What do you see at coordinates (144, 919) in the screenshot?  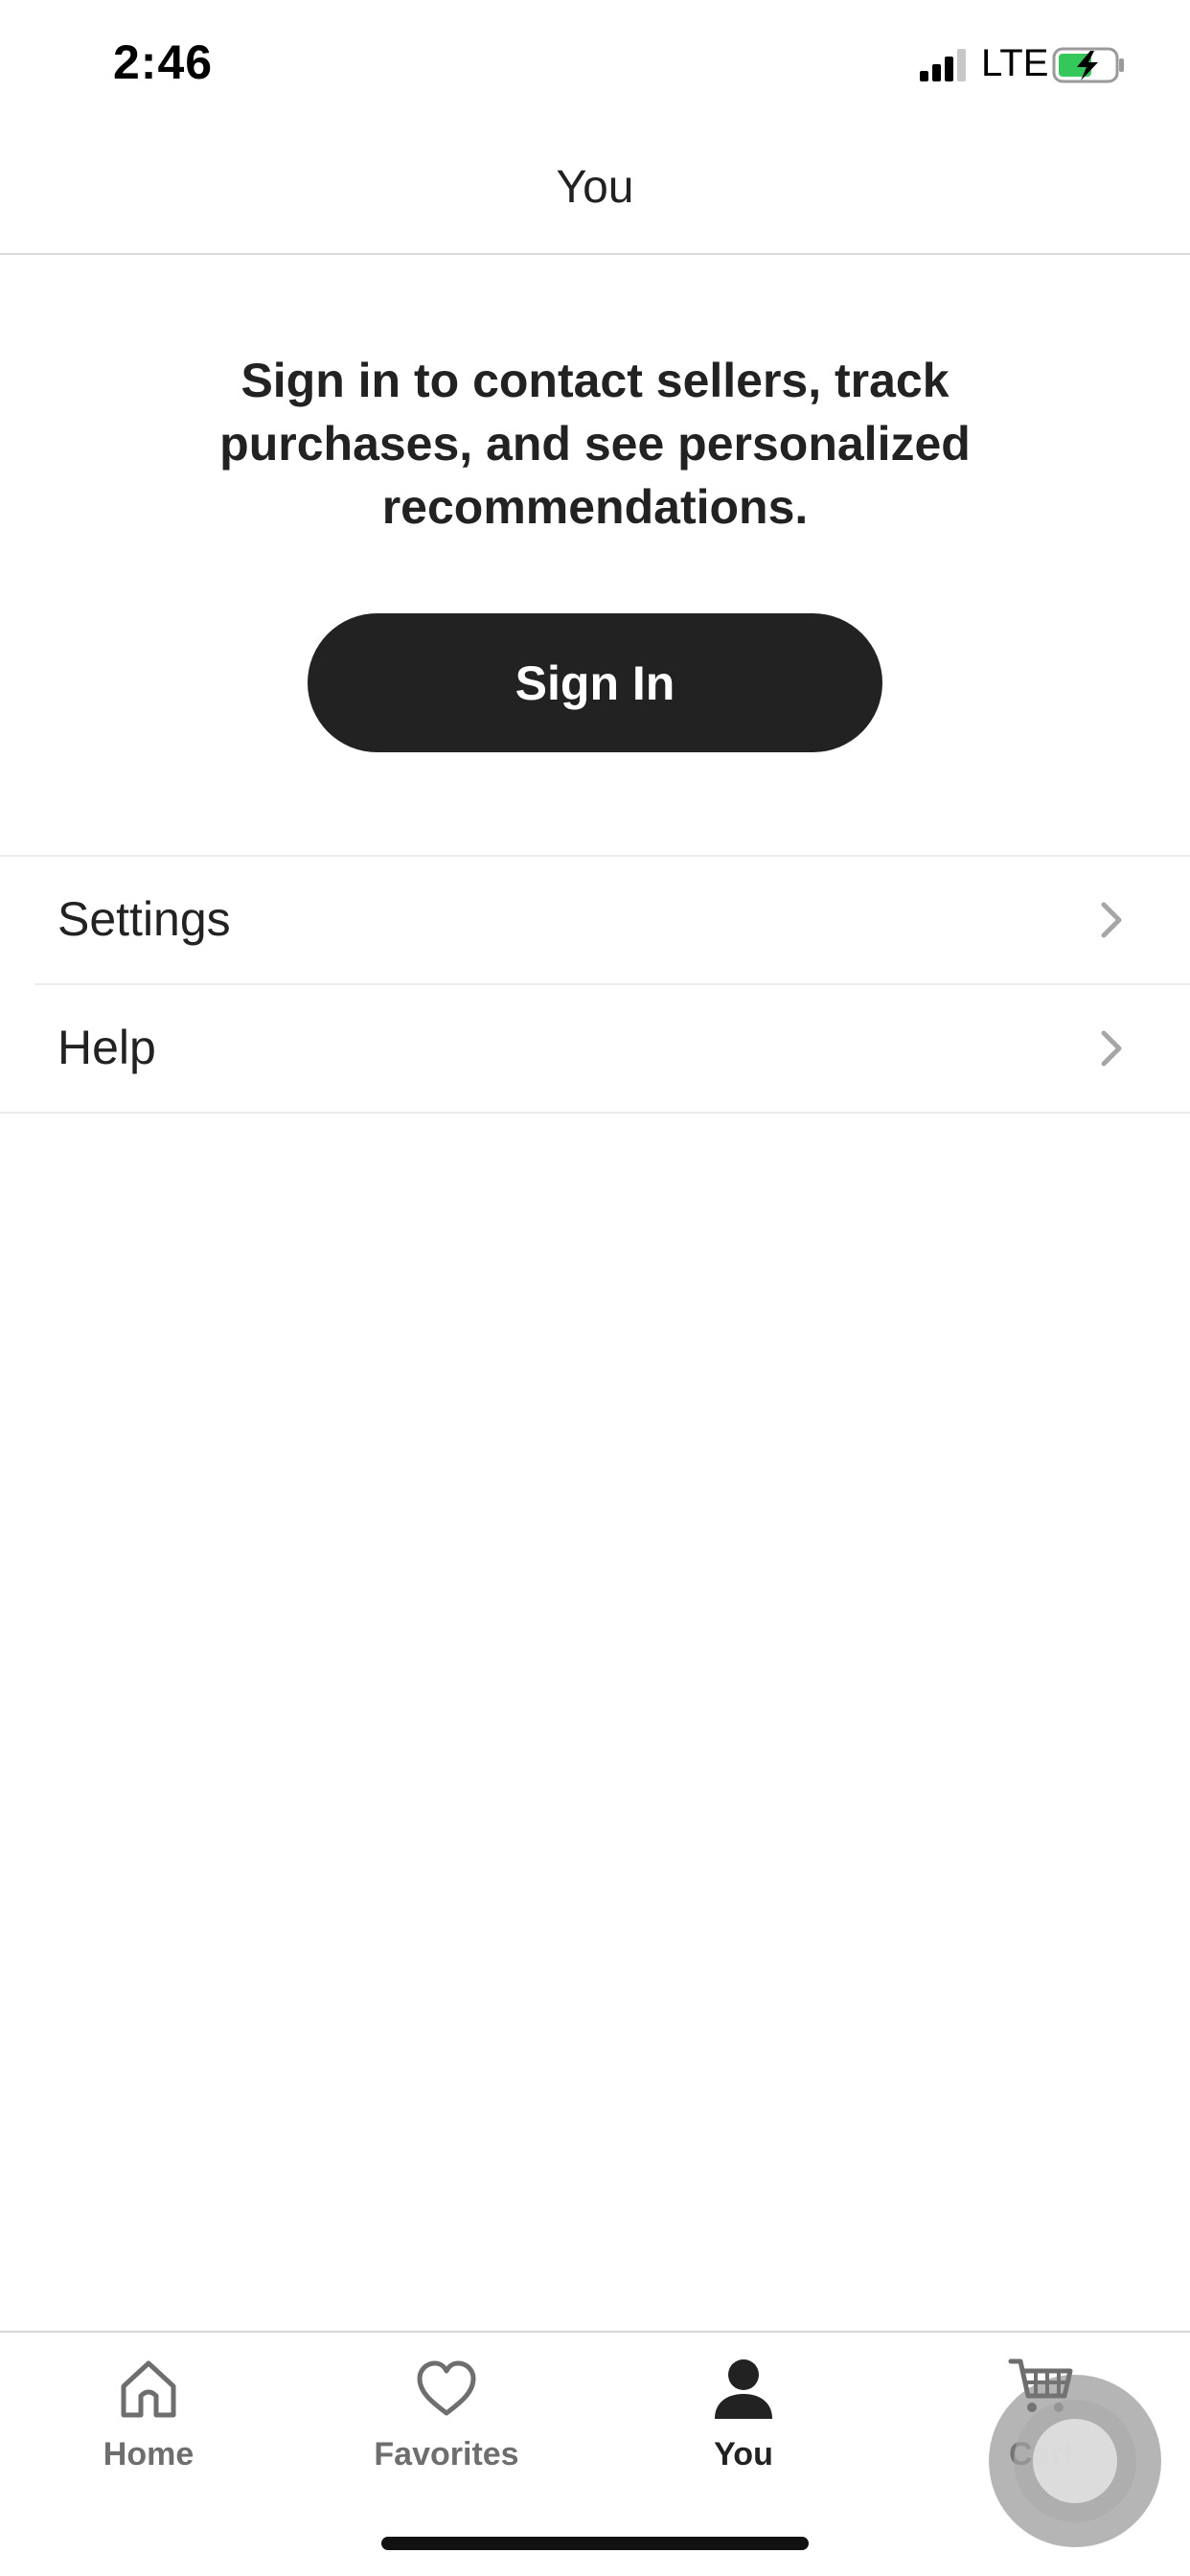 I see `menu-item-label: Settings` at bounding box center [144, 919].